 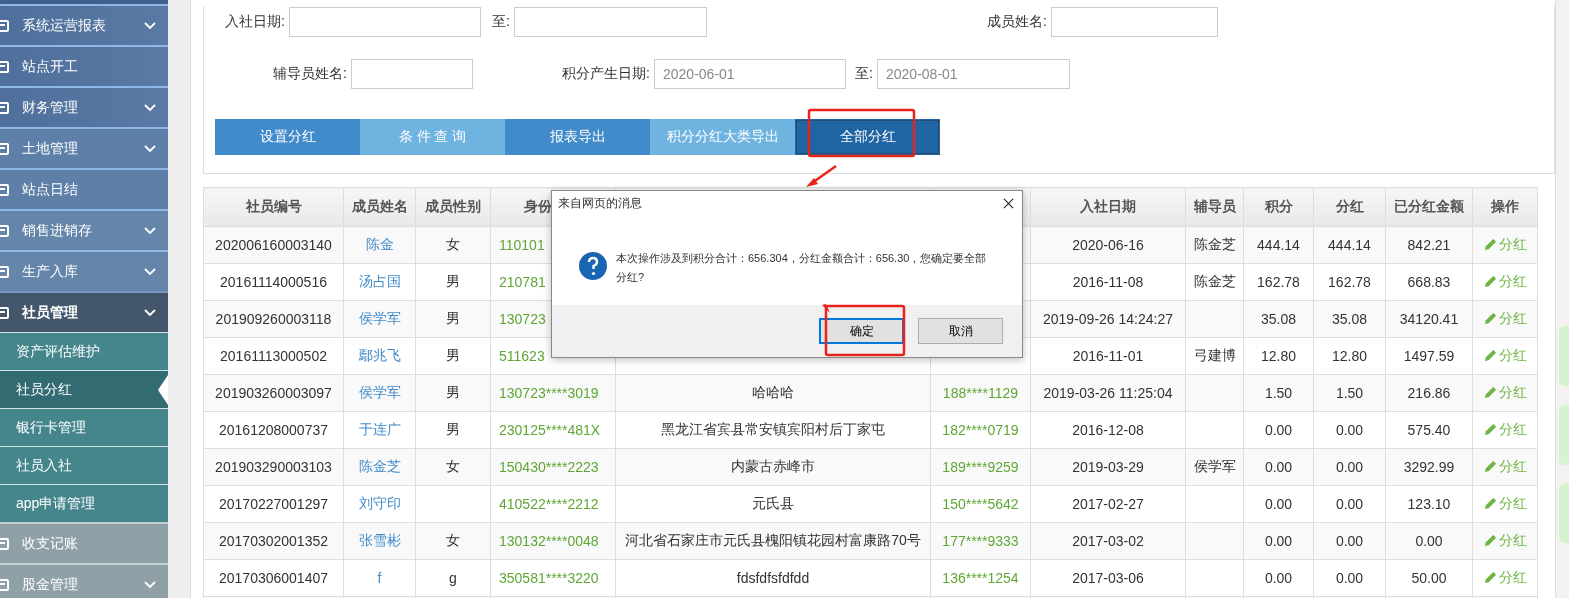 What do you see at coordinates (84, 389) in the screenshot?
I see `submenu-item: 社员分红` at bounding box center [84, 389].